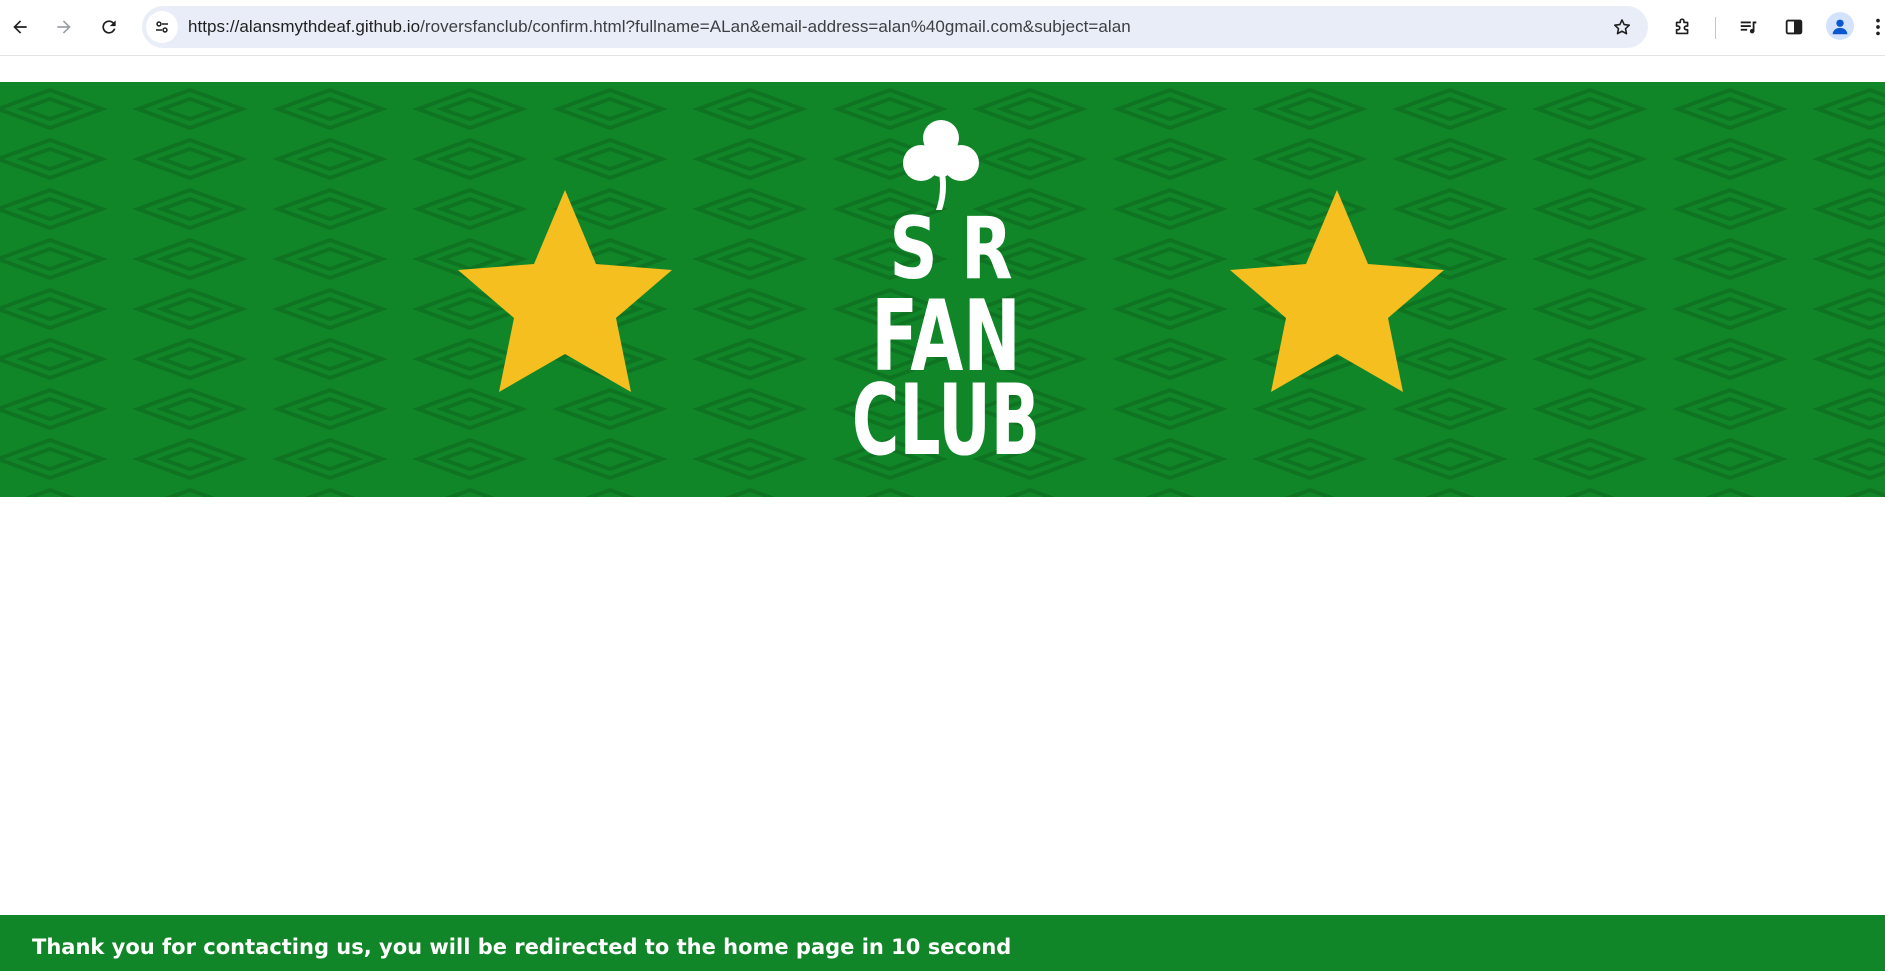  I want to click on star-left-icon, so click(565, 291).